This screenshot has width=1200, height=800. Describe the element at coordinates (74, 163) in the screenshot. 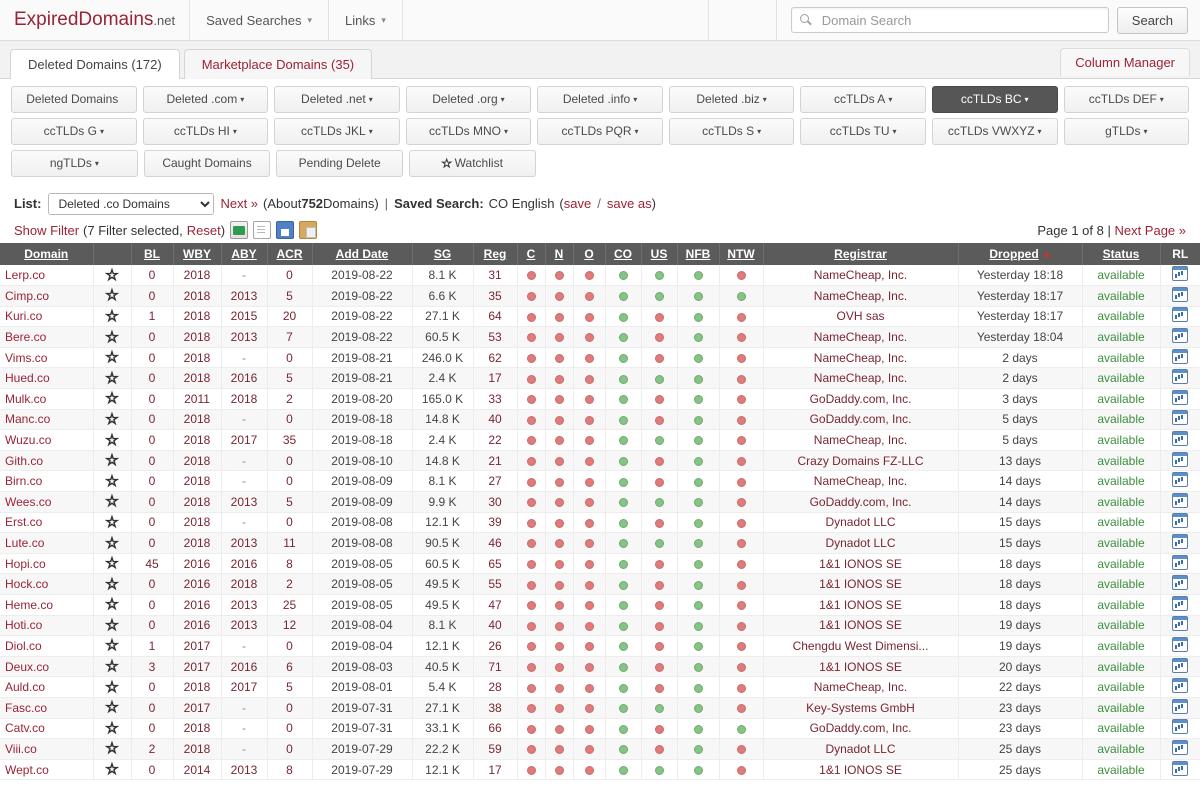

I see `btn-ngtlds: ngTLDs ▾` at that location.